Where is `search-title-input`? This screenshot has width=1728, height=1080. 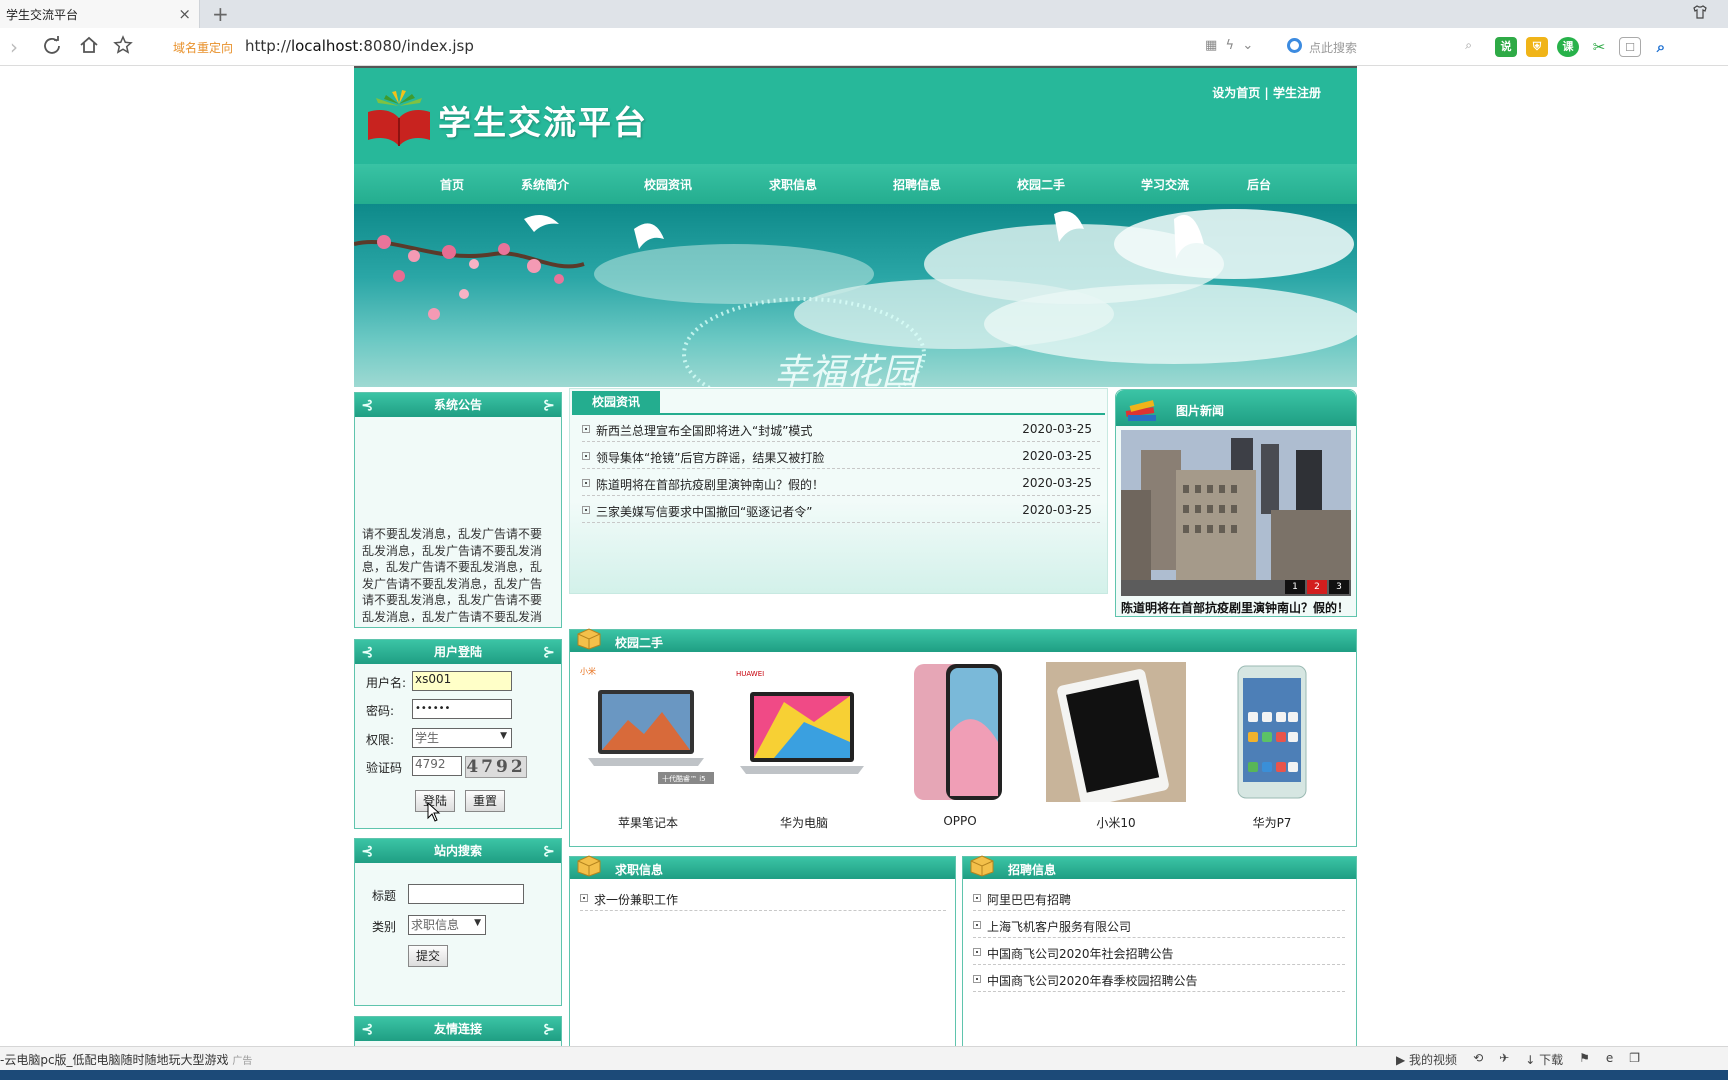
search-title-input is located at coordinates (466, 894).